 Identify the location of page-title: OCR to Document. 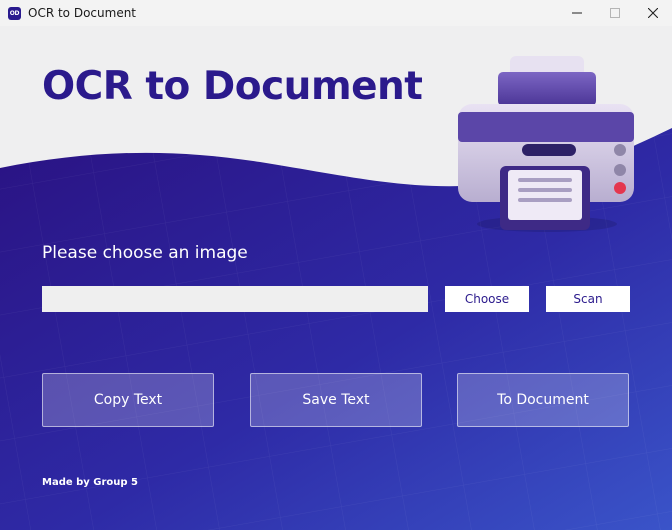
(232, 86).